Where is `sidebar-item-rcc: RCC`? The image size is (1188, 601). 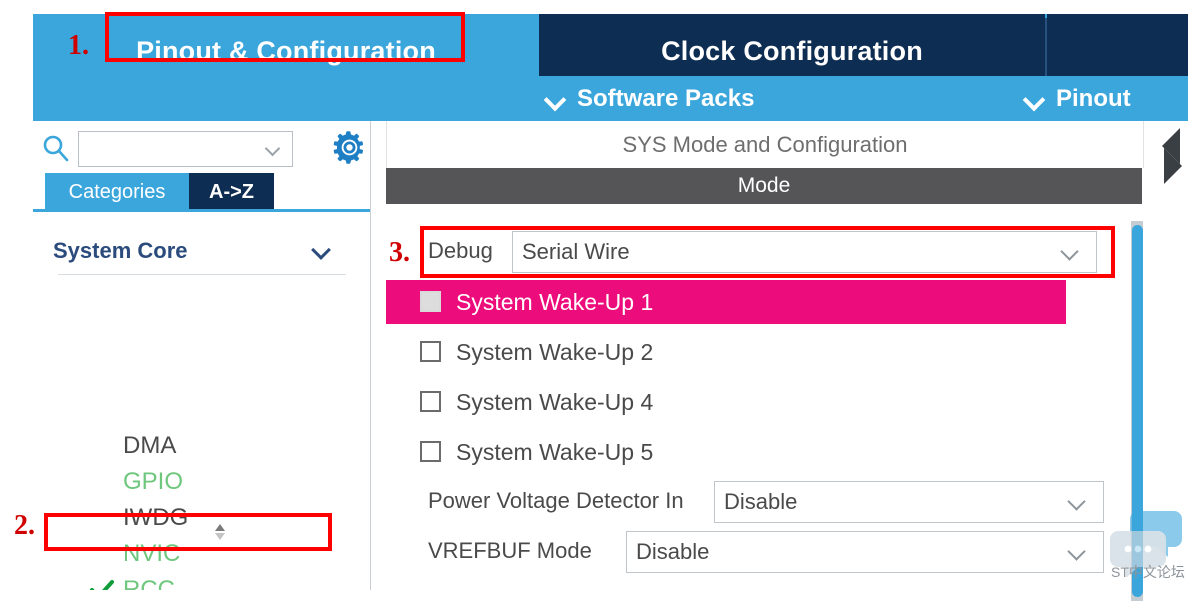 sidebar-item-rcc: RCC is located at coordinates (201, 581).